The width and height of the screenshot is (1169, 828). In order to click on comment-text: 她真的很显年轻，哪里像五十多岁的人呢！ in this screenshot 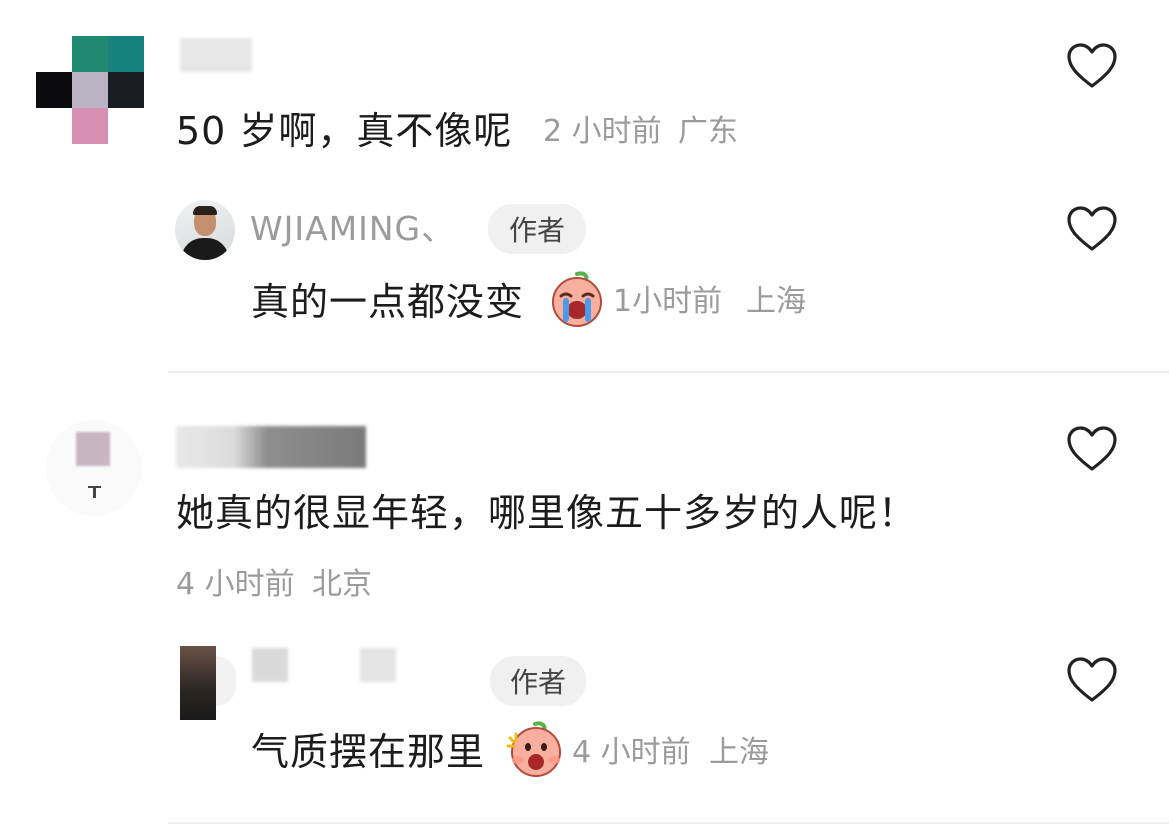, I will do `click(547, 513)`.